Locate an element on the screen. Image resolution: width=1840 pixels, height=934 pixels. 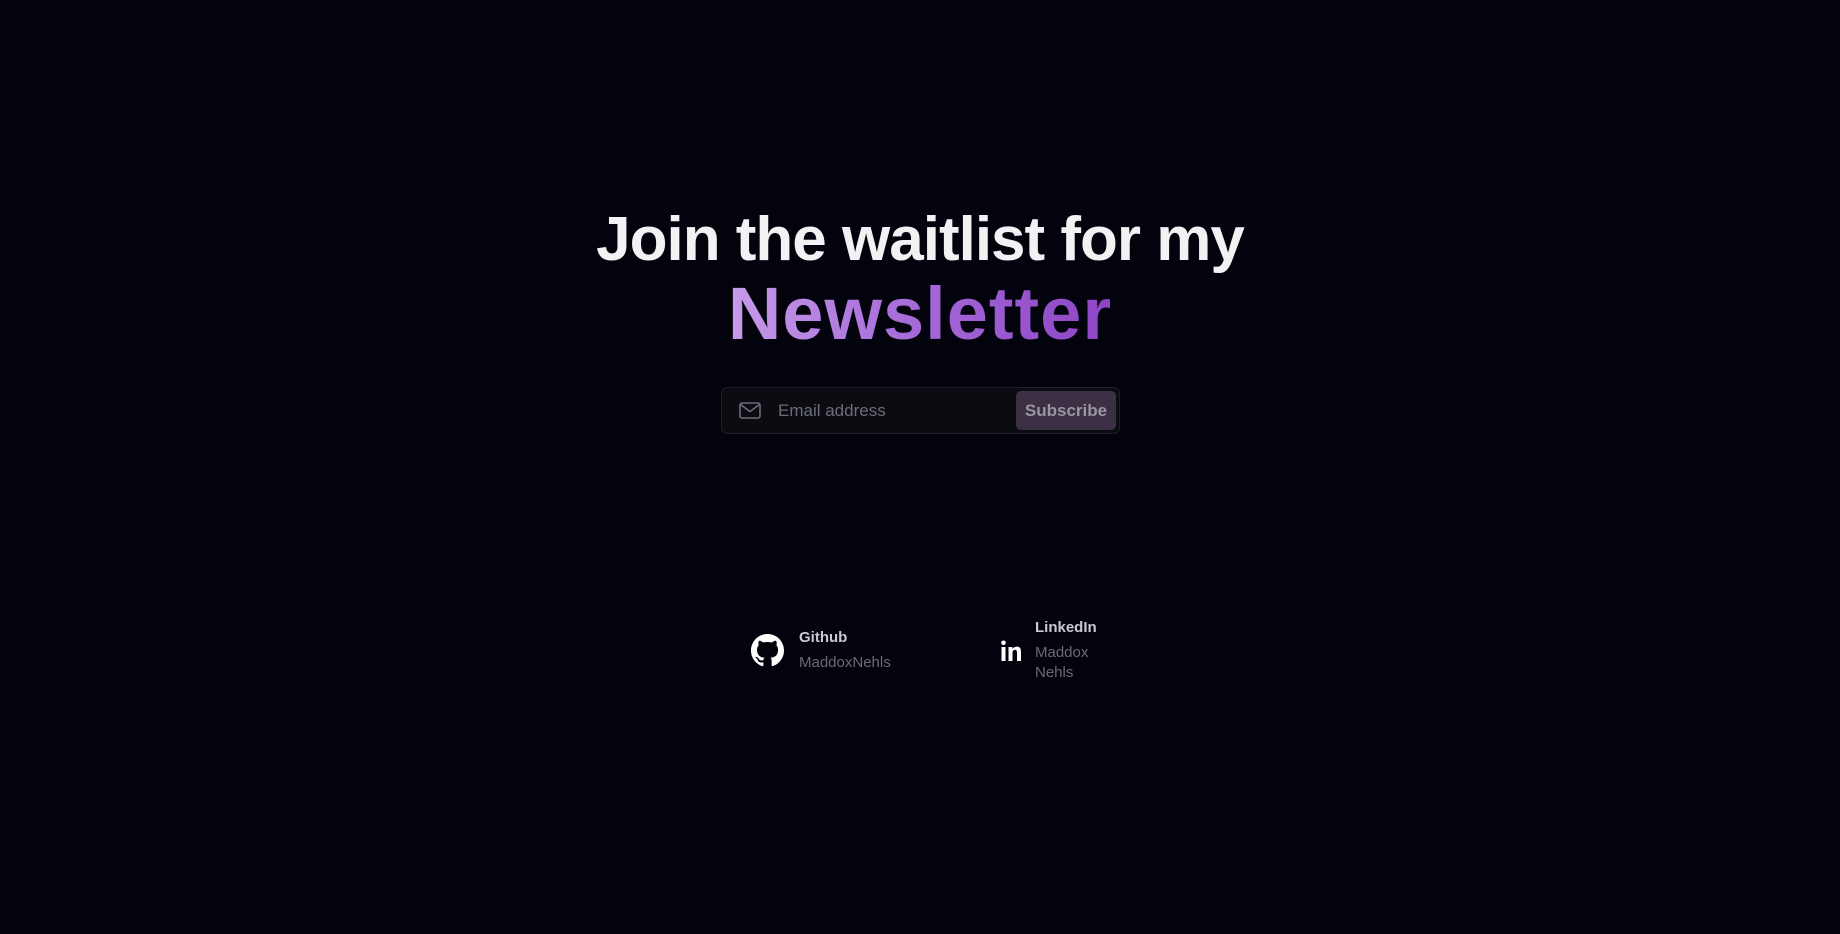
github-text: Github MaddoxNehls is located at coordinates (845, 650).